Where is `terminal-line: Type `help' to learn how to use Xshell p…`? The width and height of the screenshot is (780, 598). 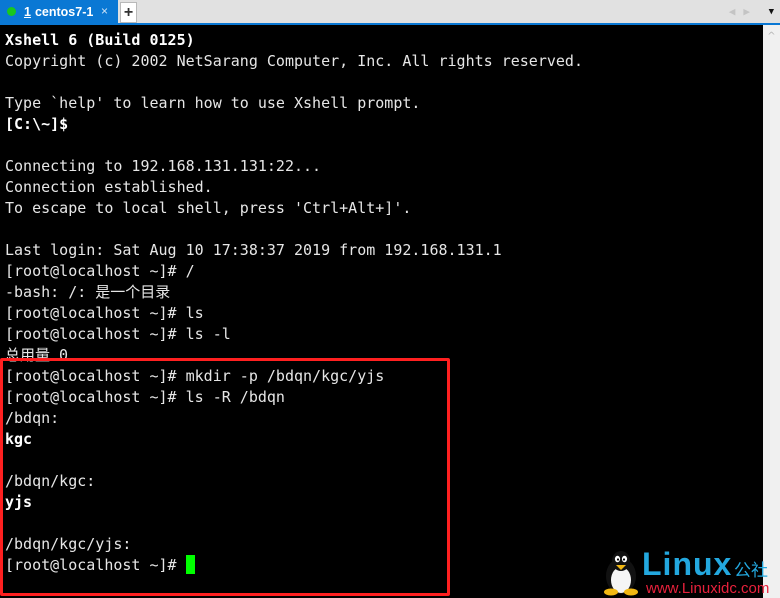 terminal-line: Type `help' to learn how to use Xshell p… is located at coordinates (213, 103).